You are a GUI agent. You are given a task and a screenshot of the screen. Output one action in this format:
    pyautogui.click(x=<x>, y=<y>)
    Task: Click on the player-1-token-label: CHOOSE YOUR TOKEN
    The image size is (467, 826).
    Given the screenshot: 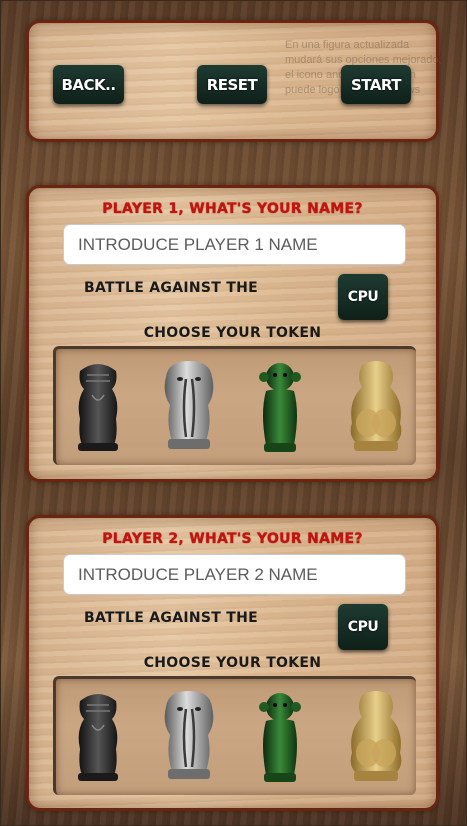 What is the action you would take?
    pyautogui.click(x=232, y=333)
    